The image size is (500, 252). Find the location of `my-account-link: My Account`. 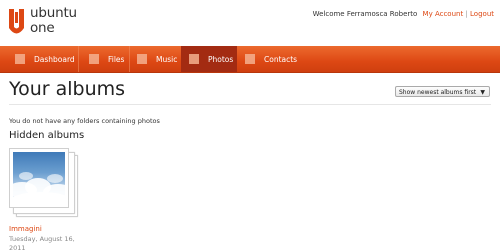

my-account-link: My Account is located at coordinates (443, 14).